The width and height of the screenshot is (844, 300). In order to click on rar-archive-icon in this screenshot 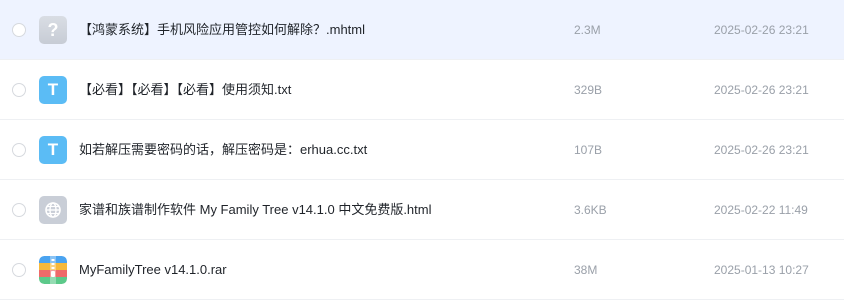, I will do `click(53, 270)`.